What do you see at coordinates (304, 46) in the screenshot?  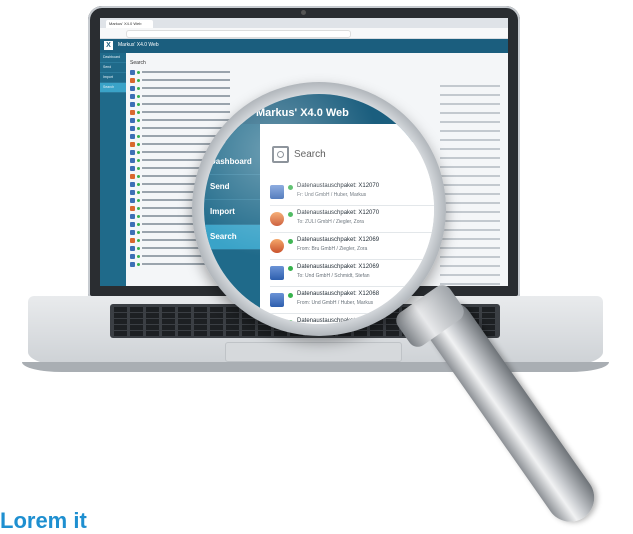 I see `app-header: X Markus' X4.0 Web` at bounding box center [304, 46].